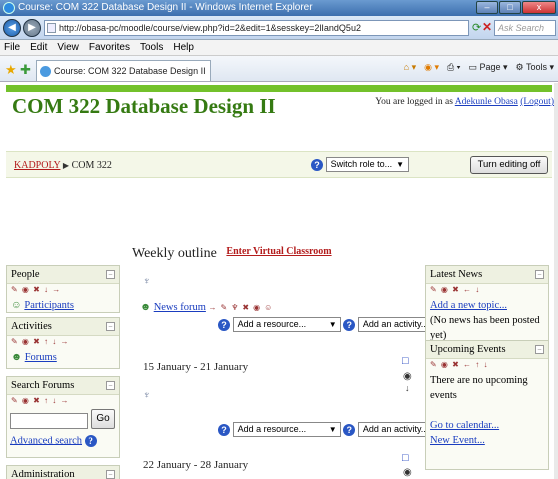 The image size is (558, 479). I want to click on turn-editing-button: Turn editing off, so click(509, 165).